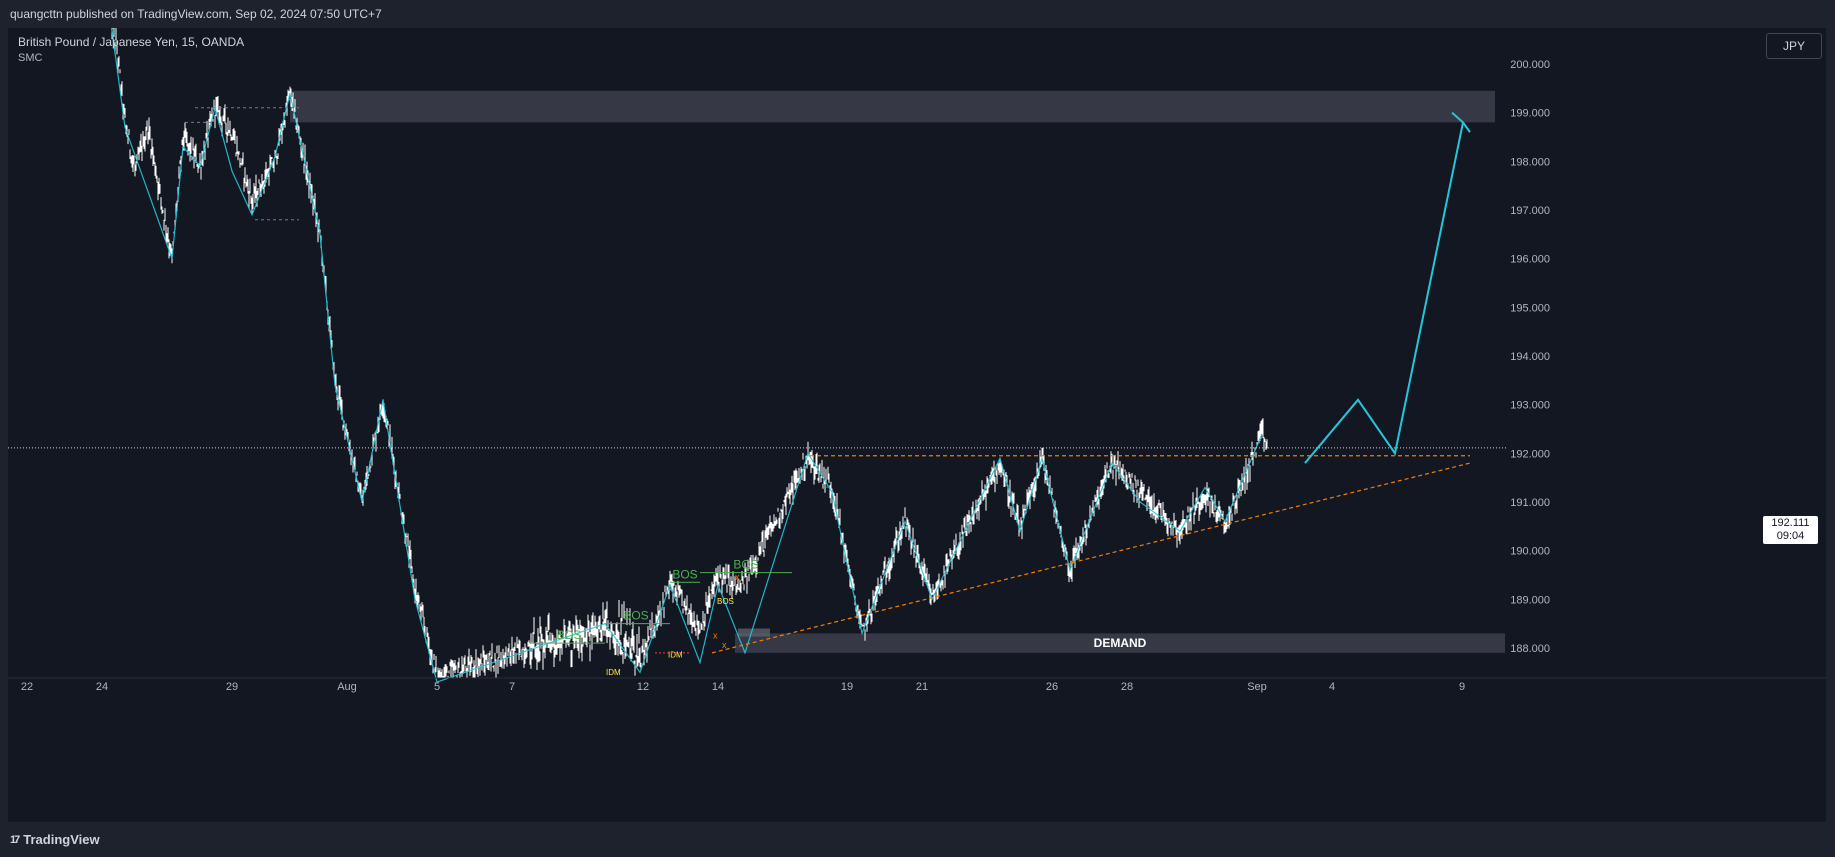 Image resolution: width=1835 pixels, height=857 pixels. What do you see at coordinates (1530, 503) in the screenshot?
I see `y-tick-label: 191.000` at bounding box center [1530, 503].